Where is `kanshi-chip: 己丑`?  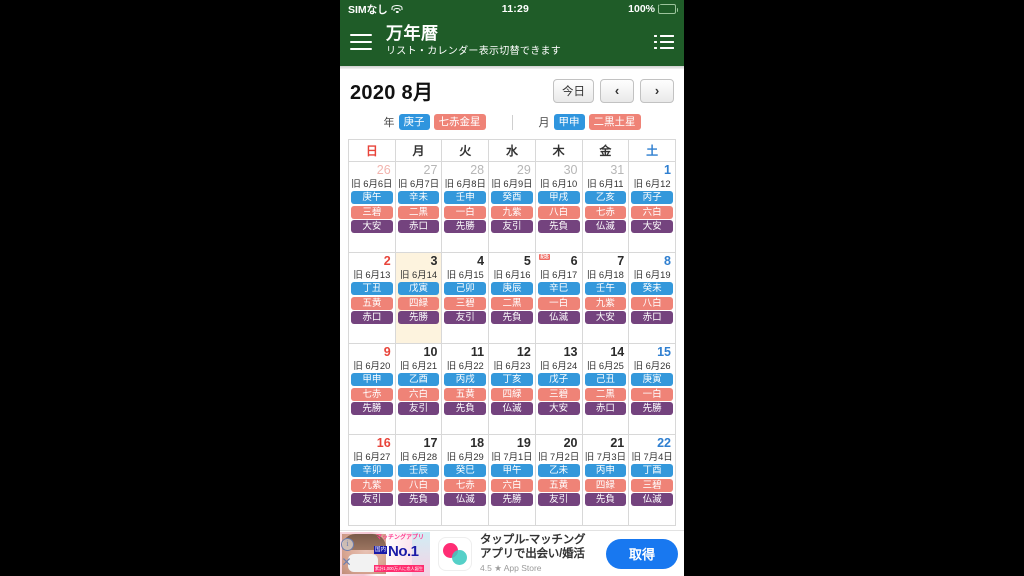
kanshi-chip: 己丑 is located at coordinates (605, 380).